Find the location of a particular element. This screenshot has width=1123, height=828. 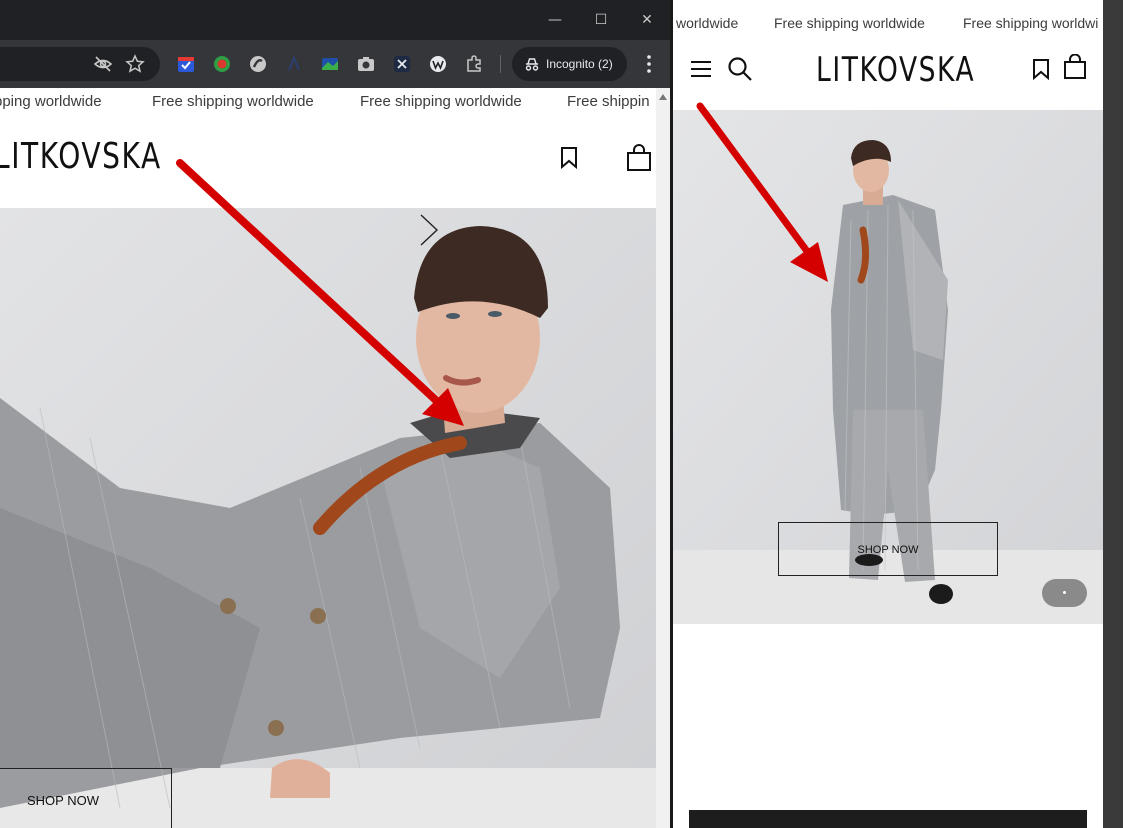

address-bar is located at coordinates (80, 64).